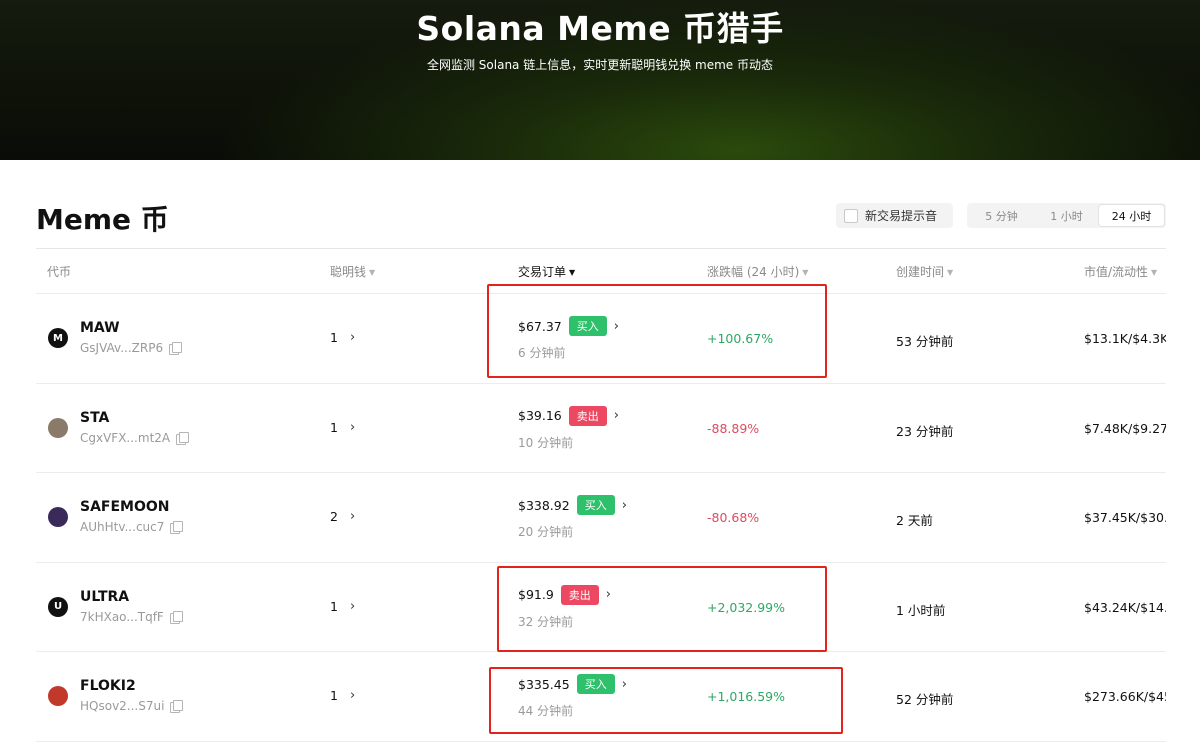 Image resolution: width=1200 pixels, height=742 pixels. What do you see at coordinates (1125, 607) in the screenshot?
I see `market-cap-liquidity: $43.24K/$14.0` at bounding box center [1125, 607].